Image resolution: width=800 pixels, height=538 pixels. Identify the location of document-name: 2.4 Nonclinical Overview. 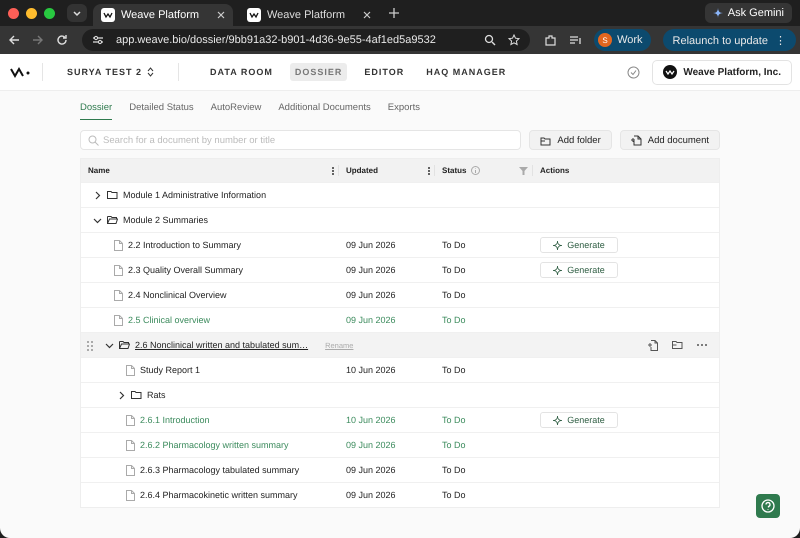
(177, 295).